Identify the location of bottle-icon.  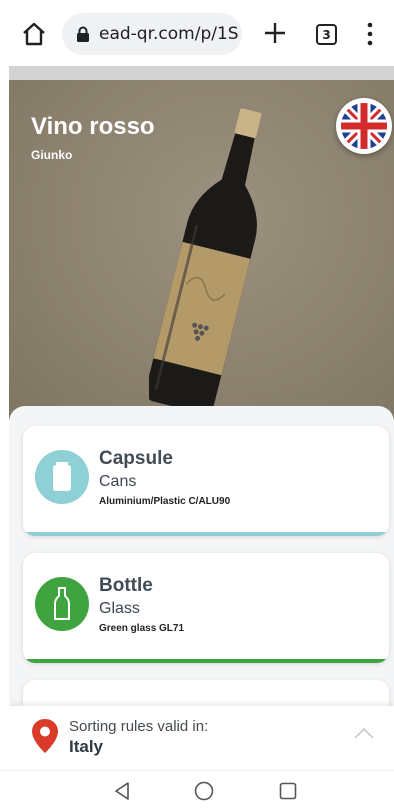
(62, 603).